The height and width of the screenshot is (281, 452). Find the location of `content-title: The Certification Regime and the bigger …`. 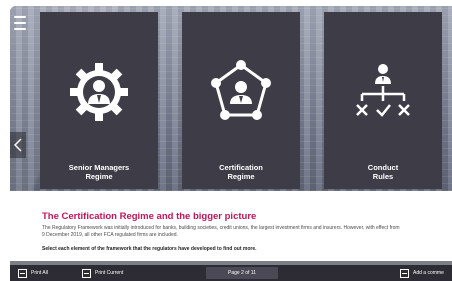

content-title: The Certification Regime and the bigger … is located at coordinates (149, 216).